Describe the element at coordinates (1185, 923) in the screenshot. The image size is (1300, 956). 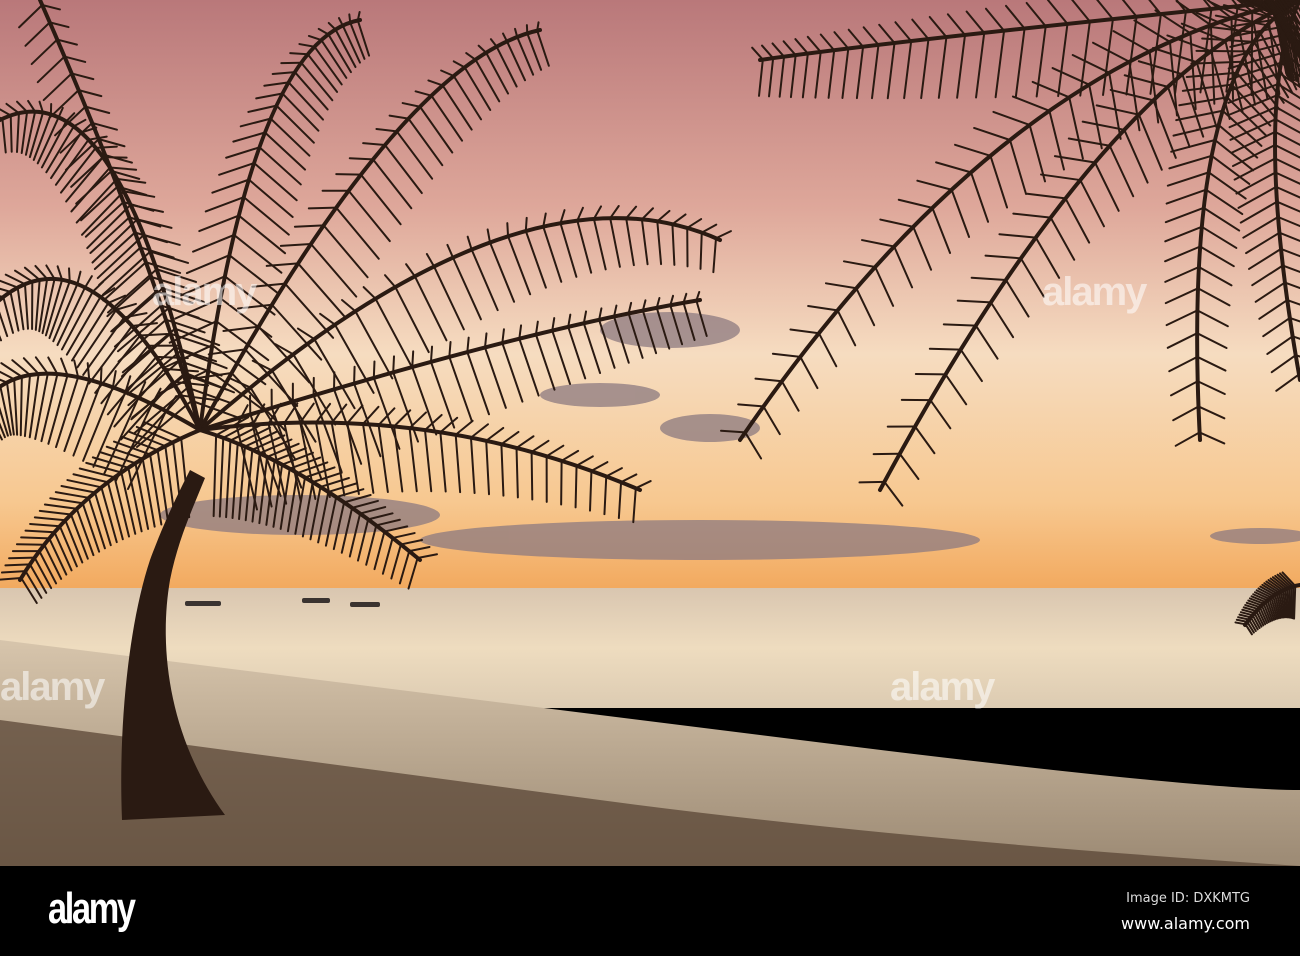
I see `site-url: www.alamy.com` at that location.